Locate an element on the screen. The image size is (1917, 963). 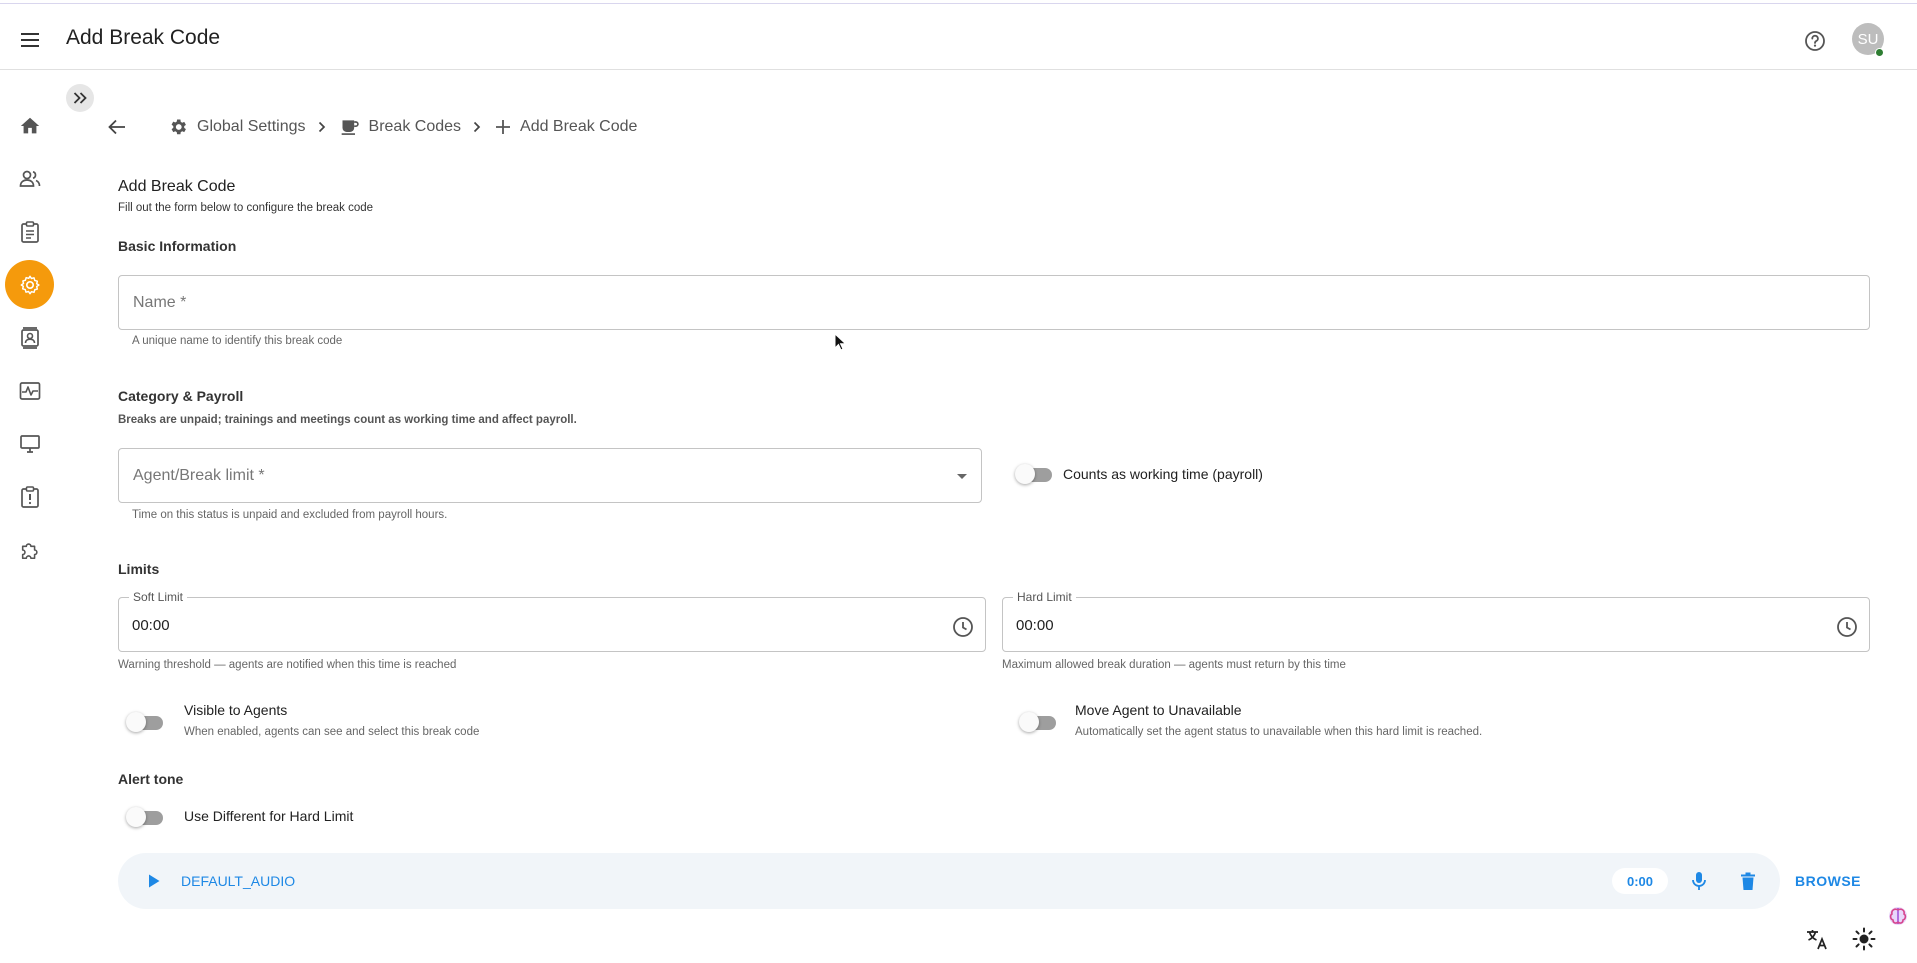
audio-player: DEFAULT_AUDIO 0:00 is located at coordinates (949, 881).